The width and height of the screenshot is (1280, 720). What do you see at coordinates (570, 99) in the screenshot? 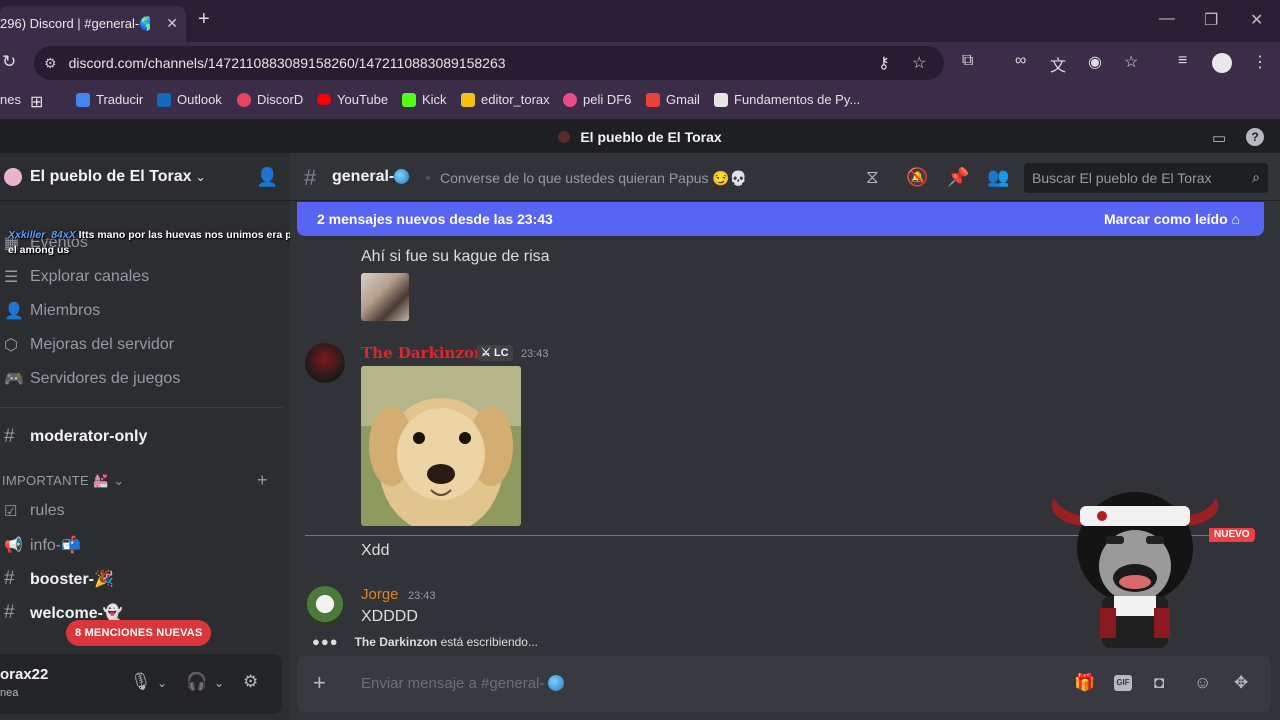
I see `peli-favicon-icon` at bounding box center [570, 99].